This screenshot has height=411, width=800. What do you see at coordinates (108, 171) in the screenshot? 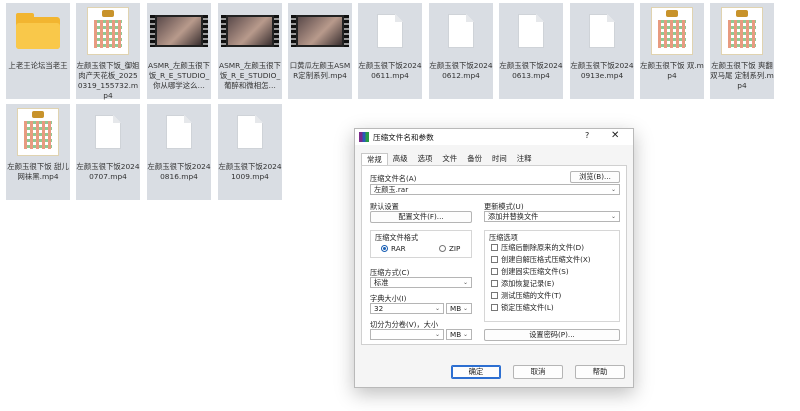
I see `file-name: 左颜玉很下饭20240707.mp4` at bounding box center [108, 171].